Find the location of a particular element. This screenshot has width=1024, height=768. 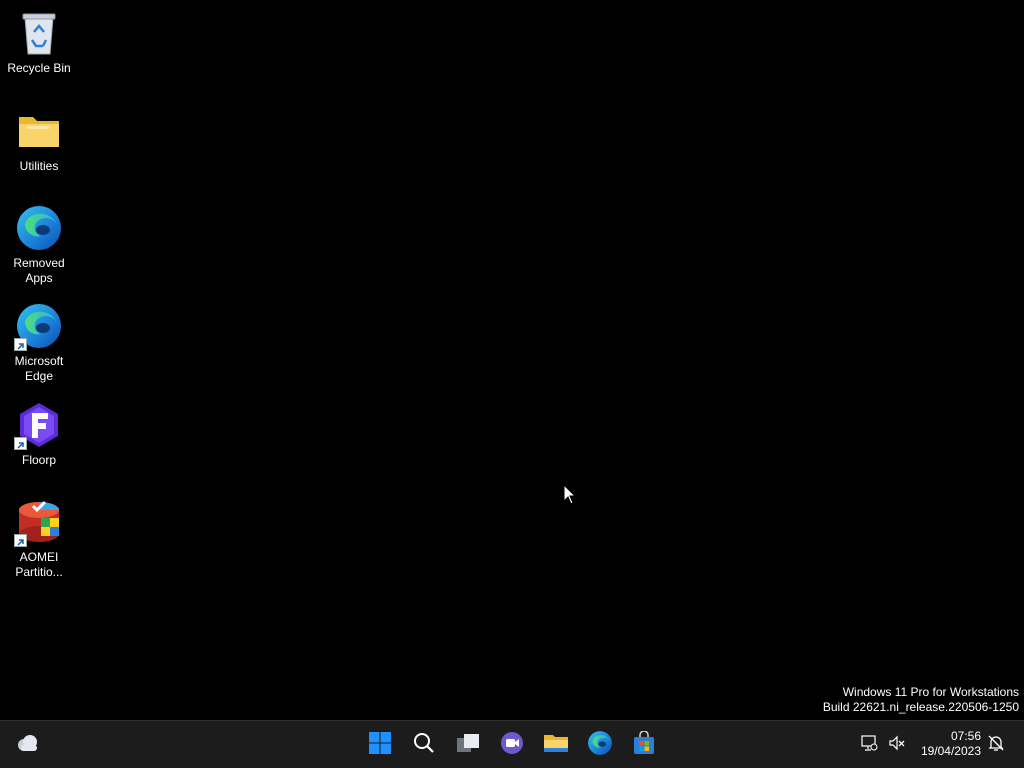

start-icon is located at coordinates (380, 745).